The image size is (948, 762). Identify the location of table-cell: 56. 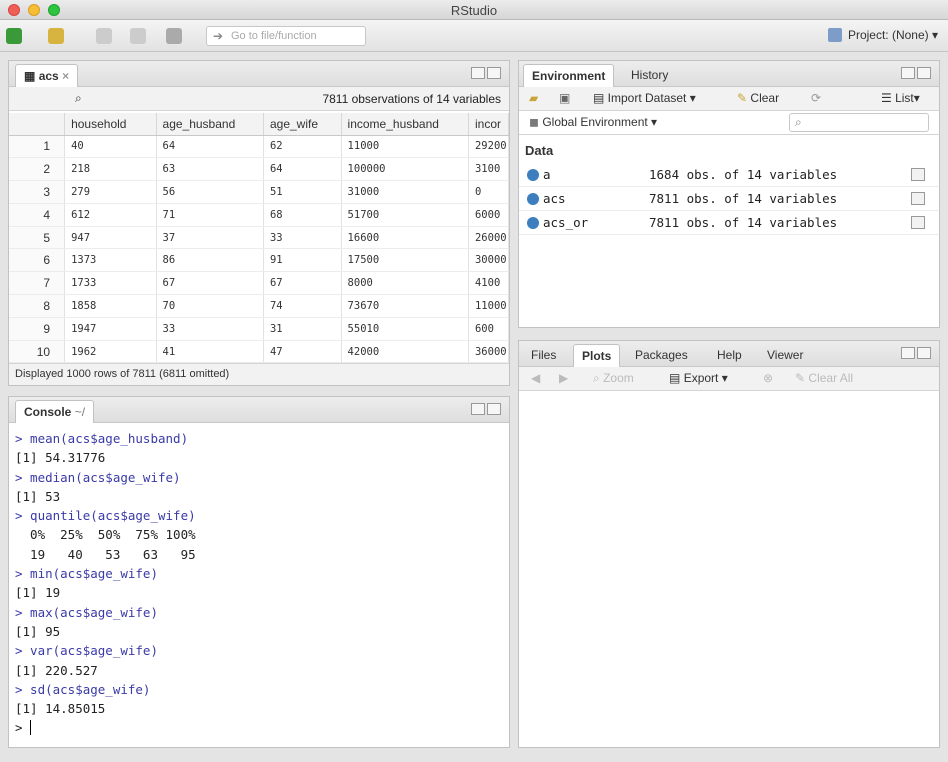
(210, 192).